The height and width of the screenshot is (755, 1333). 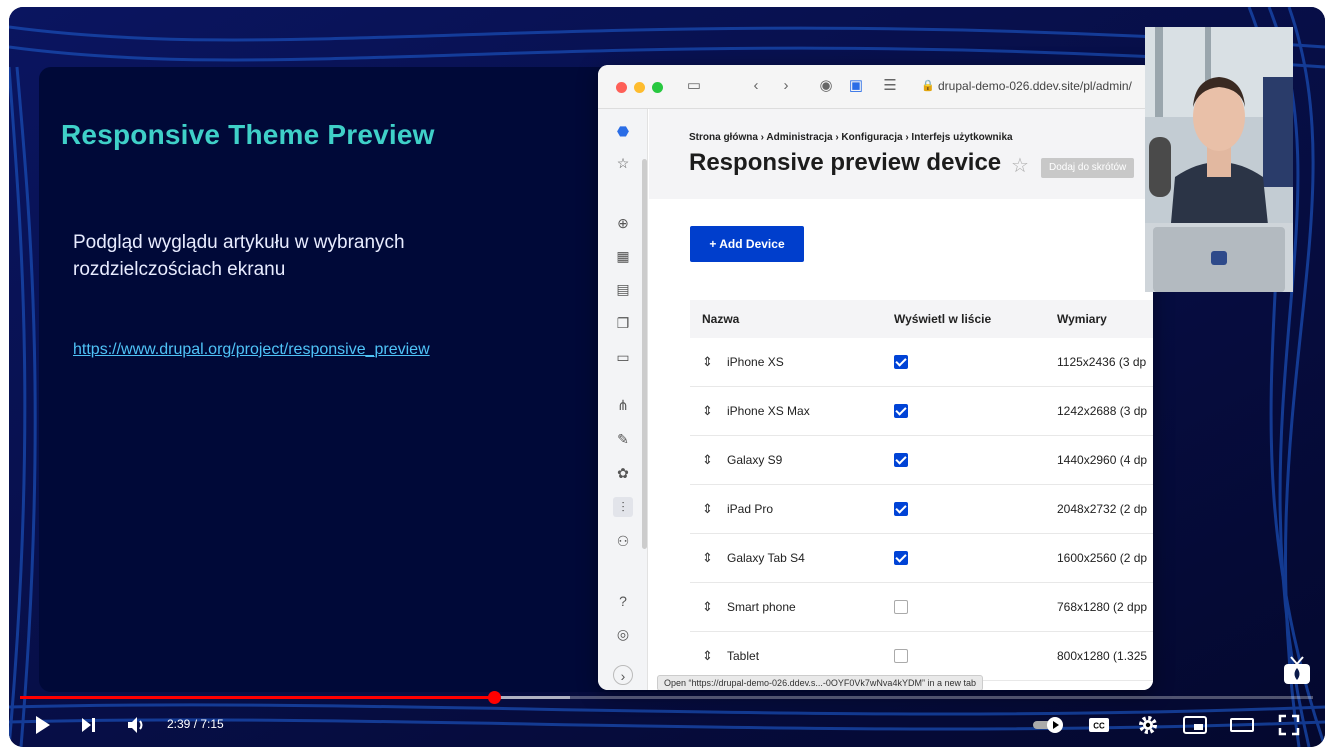 What do you see at coordinates (623, 131) in the screenshot?
I see `drupal-logo-icon: ⬣` at bounding box center [623, 131].